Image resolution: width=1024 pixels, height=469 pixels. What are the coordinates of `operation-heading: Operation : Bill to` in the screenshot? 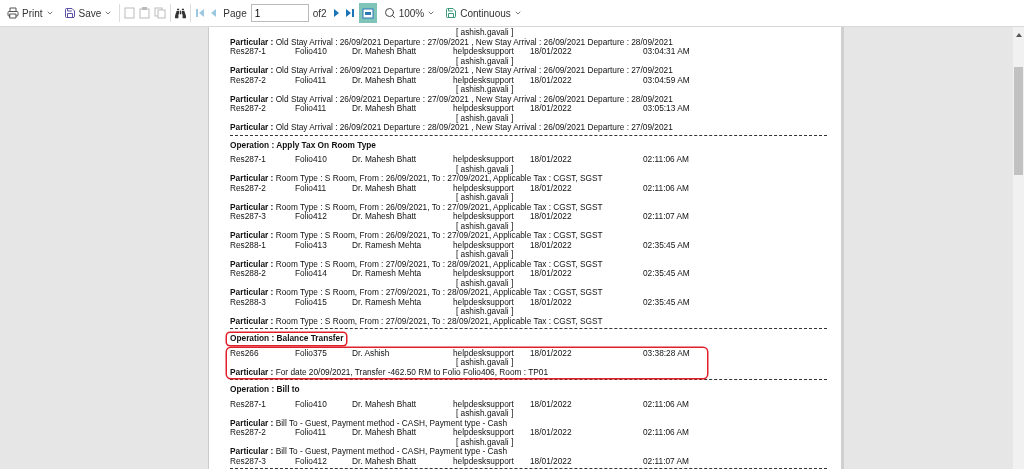 It's located at (265, 390).